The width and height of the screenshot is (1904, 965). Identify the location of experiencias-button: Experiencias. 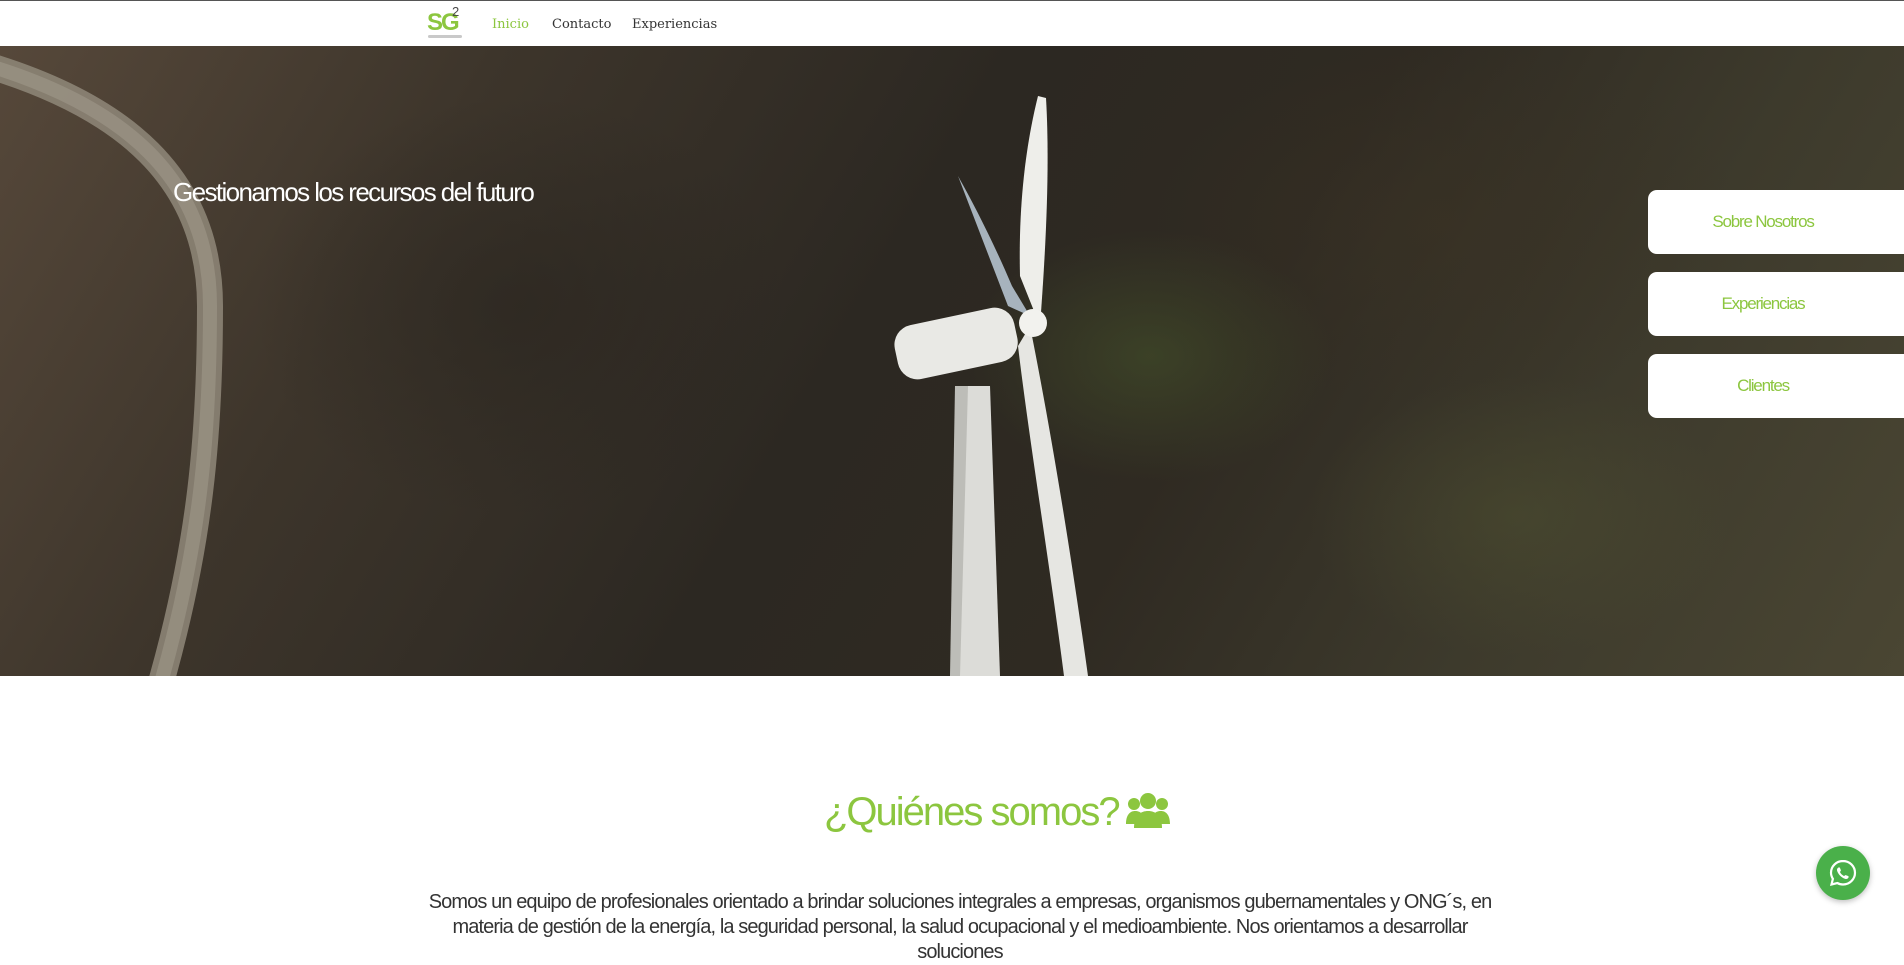
(1776, 304).